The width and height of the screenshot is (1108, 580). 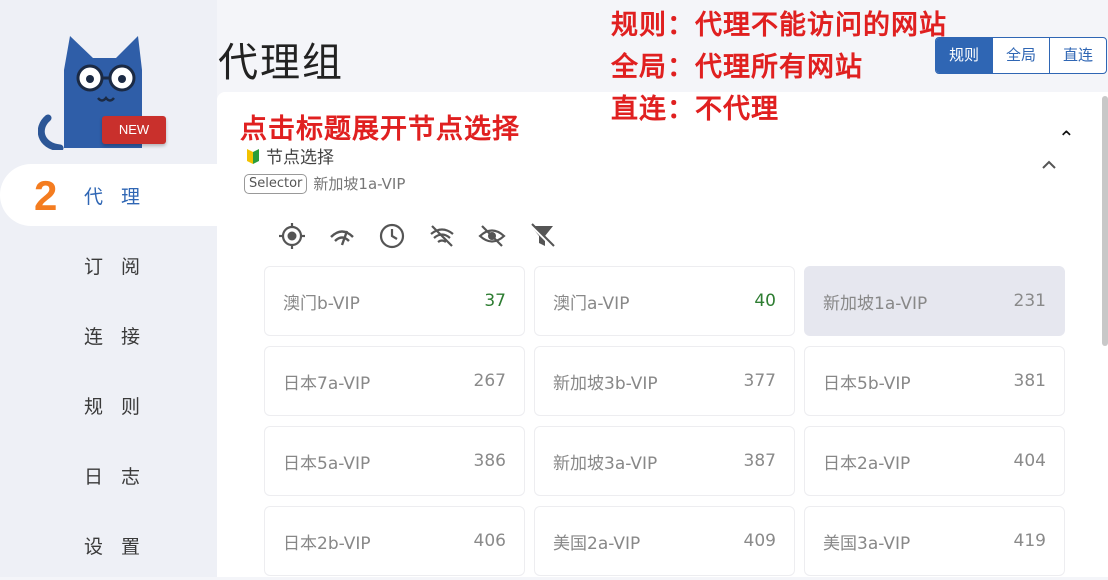 What do you see at coordinates (867, 543) in the screenshot?
I see `proxy-name: 美国3a-VIP` at bounding box center [867, 543].